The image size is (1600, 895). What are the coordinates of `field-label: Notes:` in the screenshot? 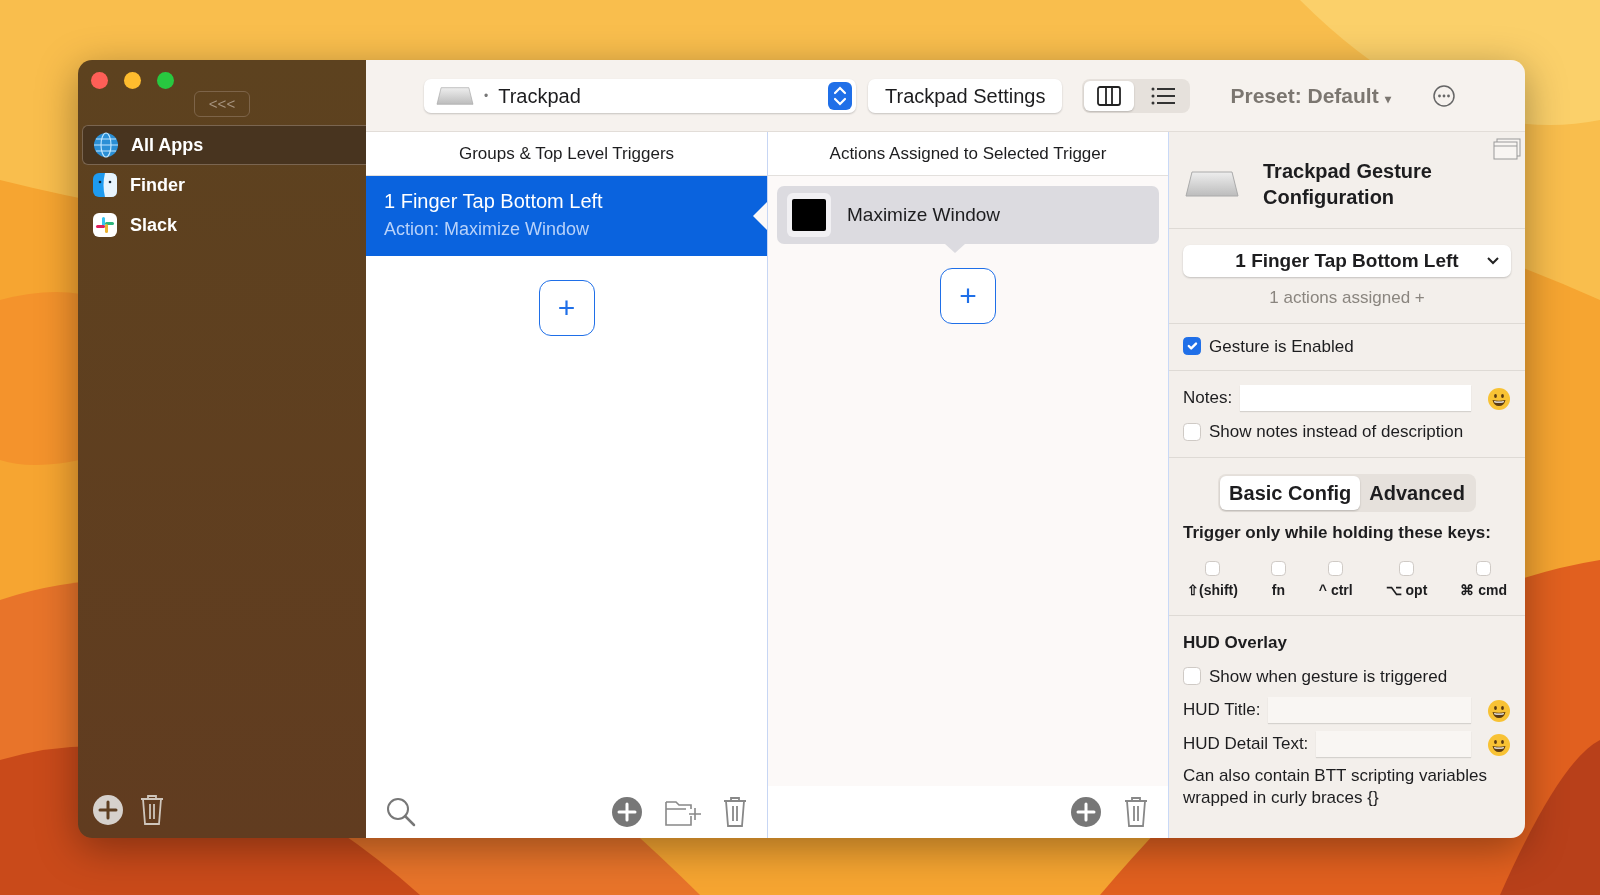 It's located at (1208, 398).